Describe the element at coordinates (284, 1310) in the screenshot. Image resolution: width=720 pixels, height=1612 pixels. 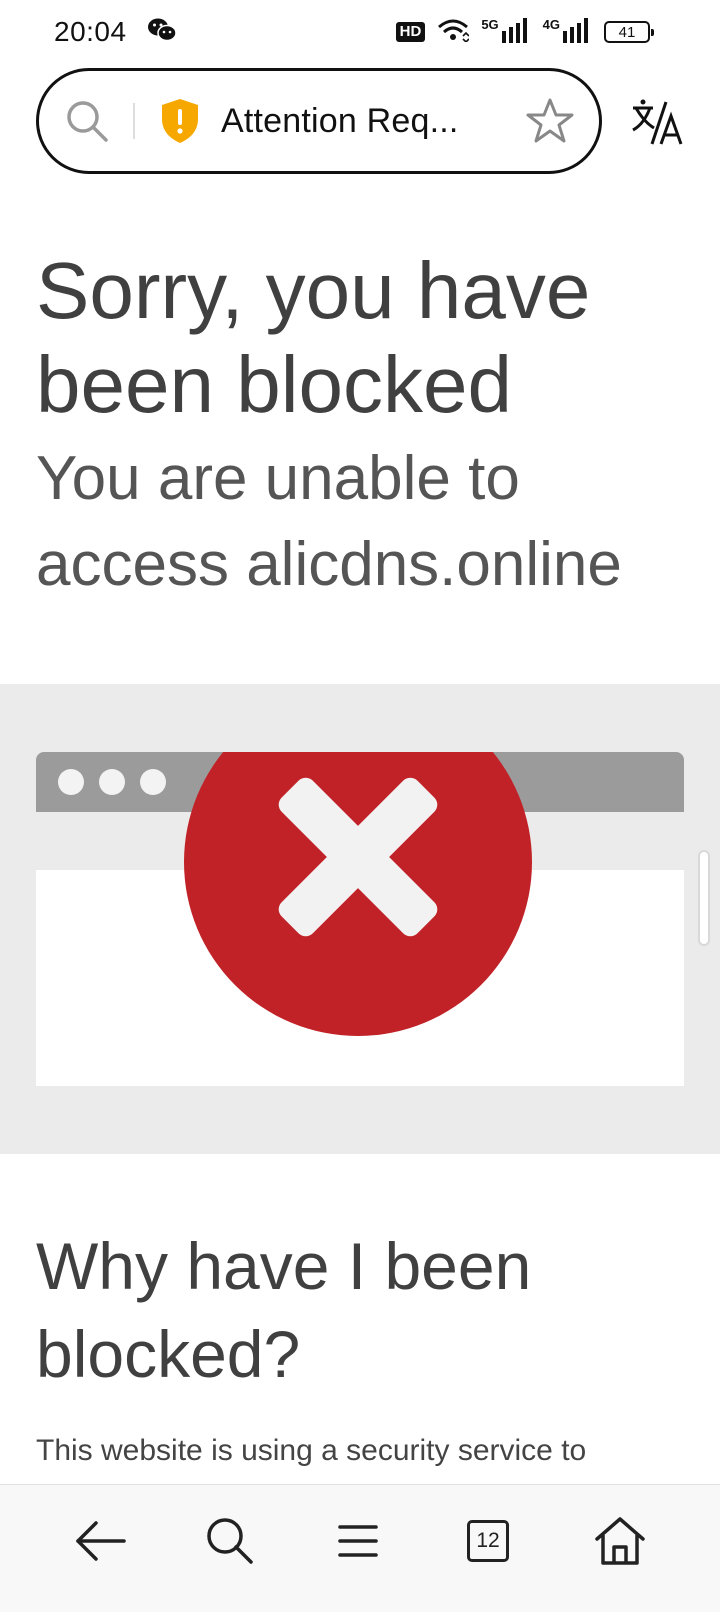
I see `why-blocked-heading: Why have I been blocked?` at that location.